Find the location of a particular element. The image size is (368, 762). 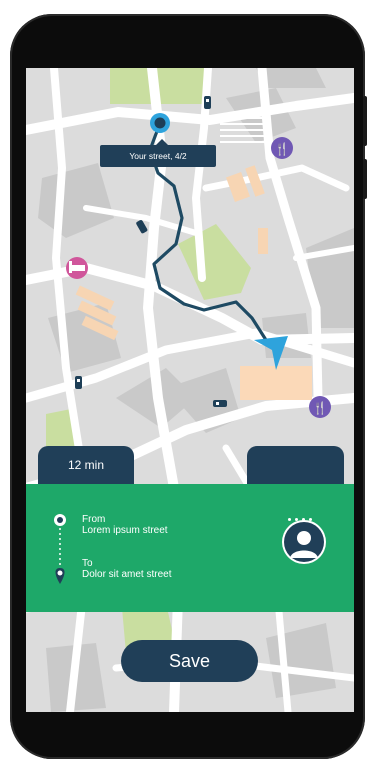

to-address: Dolor sit amet street is located at coordinates (127, 574).